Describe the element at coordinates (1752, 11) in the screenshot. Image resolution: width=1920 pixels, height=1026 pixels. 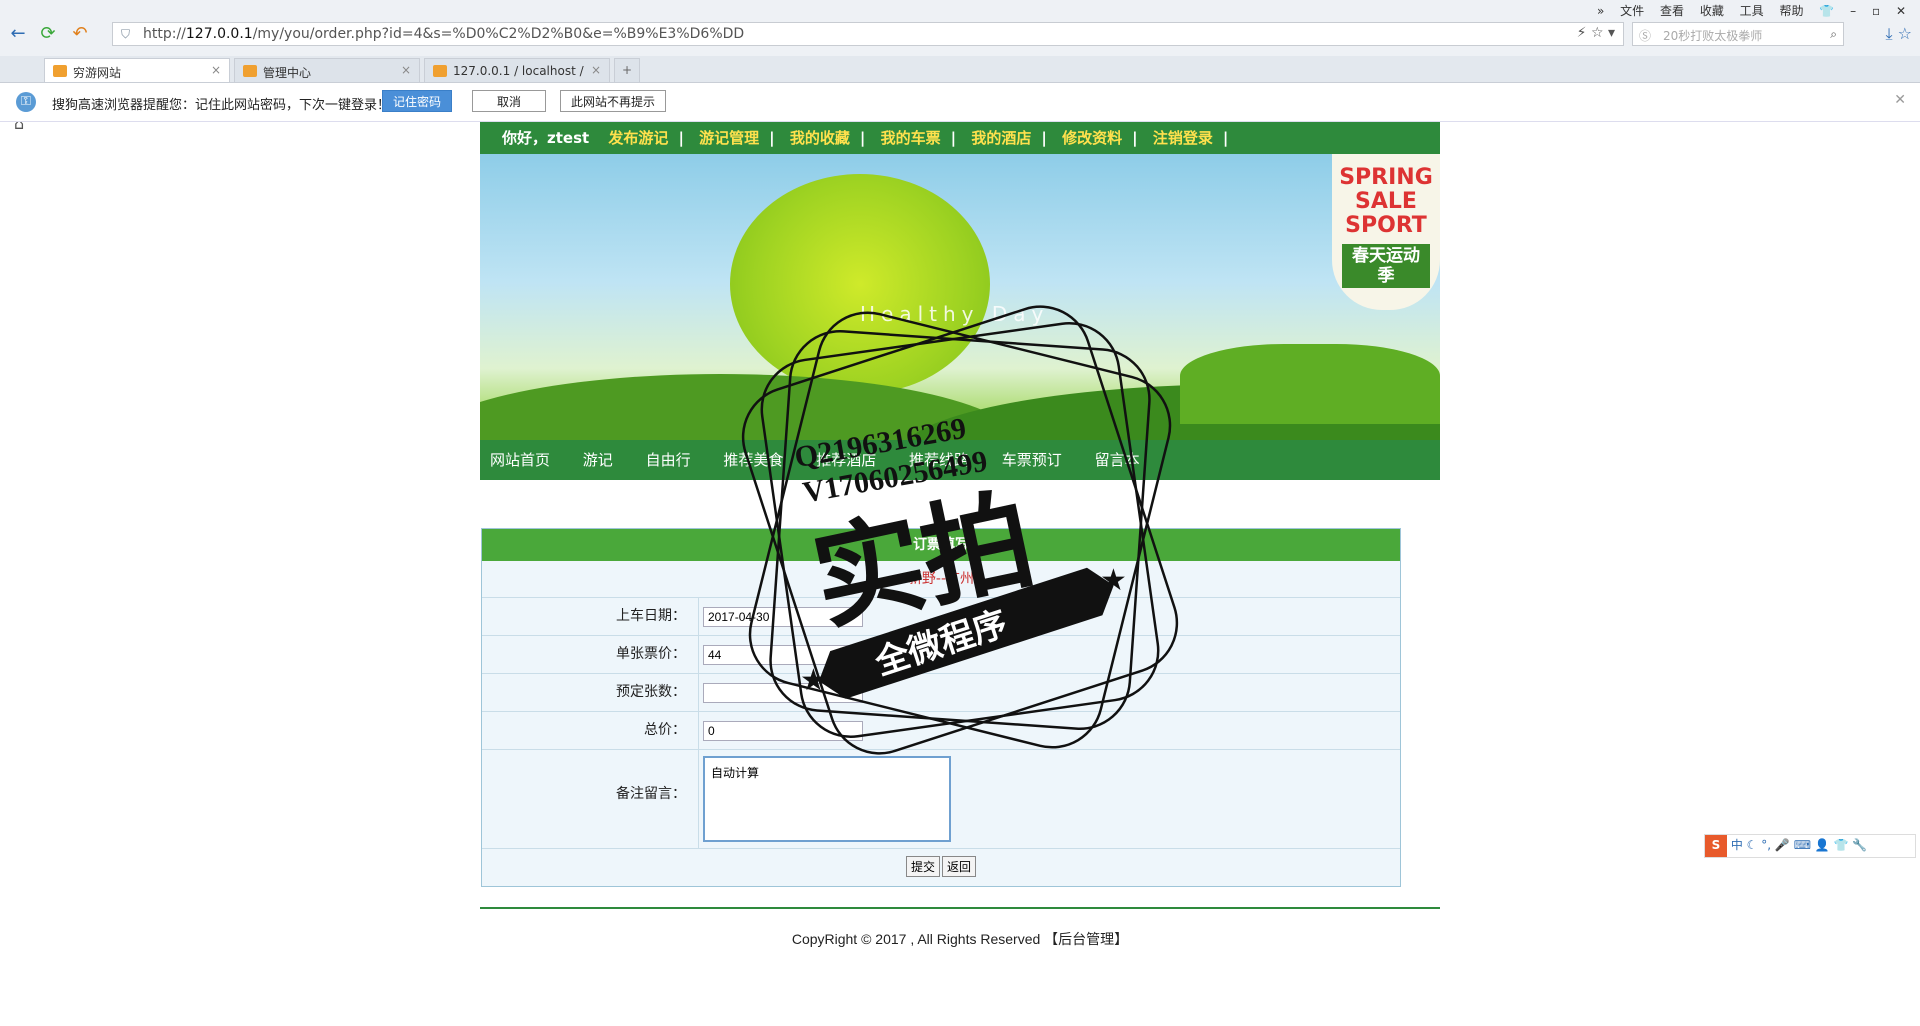
I see `menu-tools: 工具` at that location.